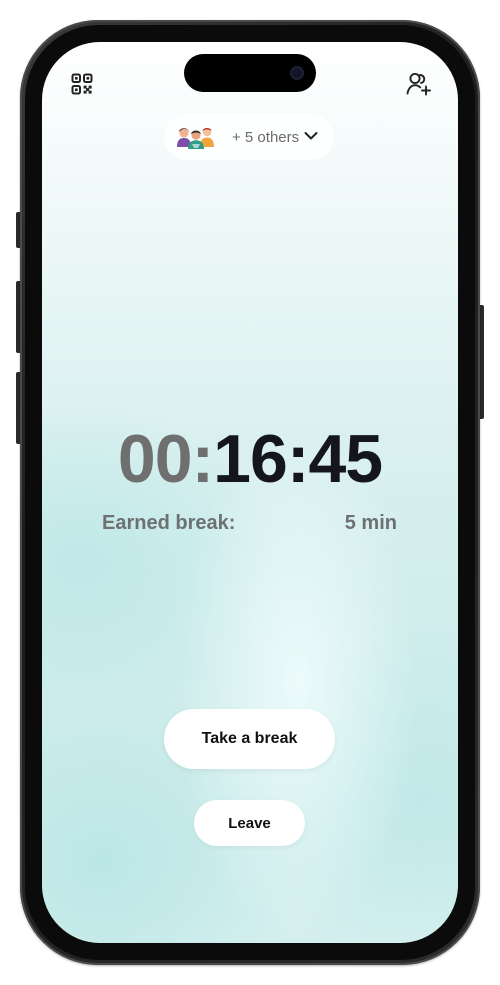 The height and width of the screenshot is (985, 500). Describe the element at coordinates (195, 138) in the screenshot. I see `avatars-group-icon` at that location.